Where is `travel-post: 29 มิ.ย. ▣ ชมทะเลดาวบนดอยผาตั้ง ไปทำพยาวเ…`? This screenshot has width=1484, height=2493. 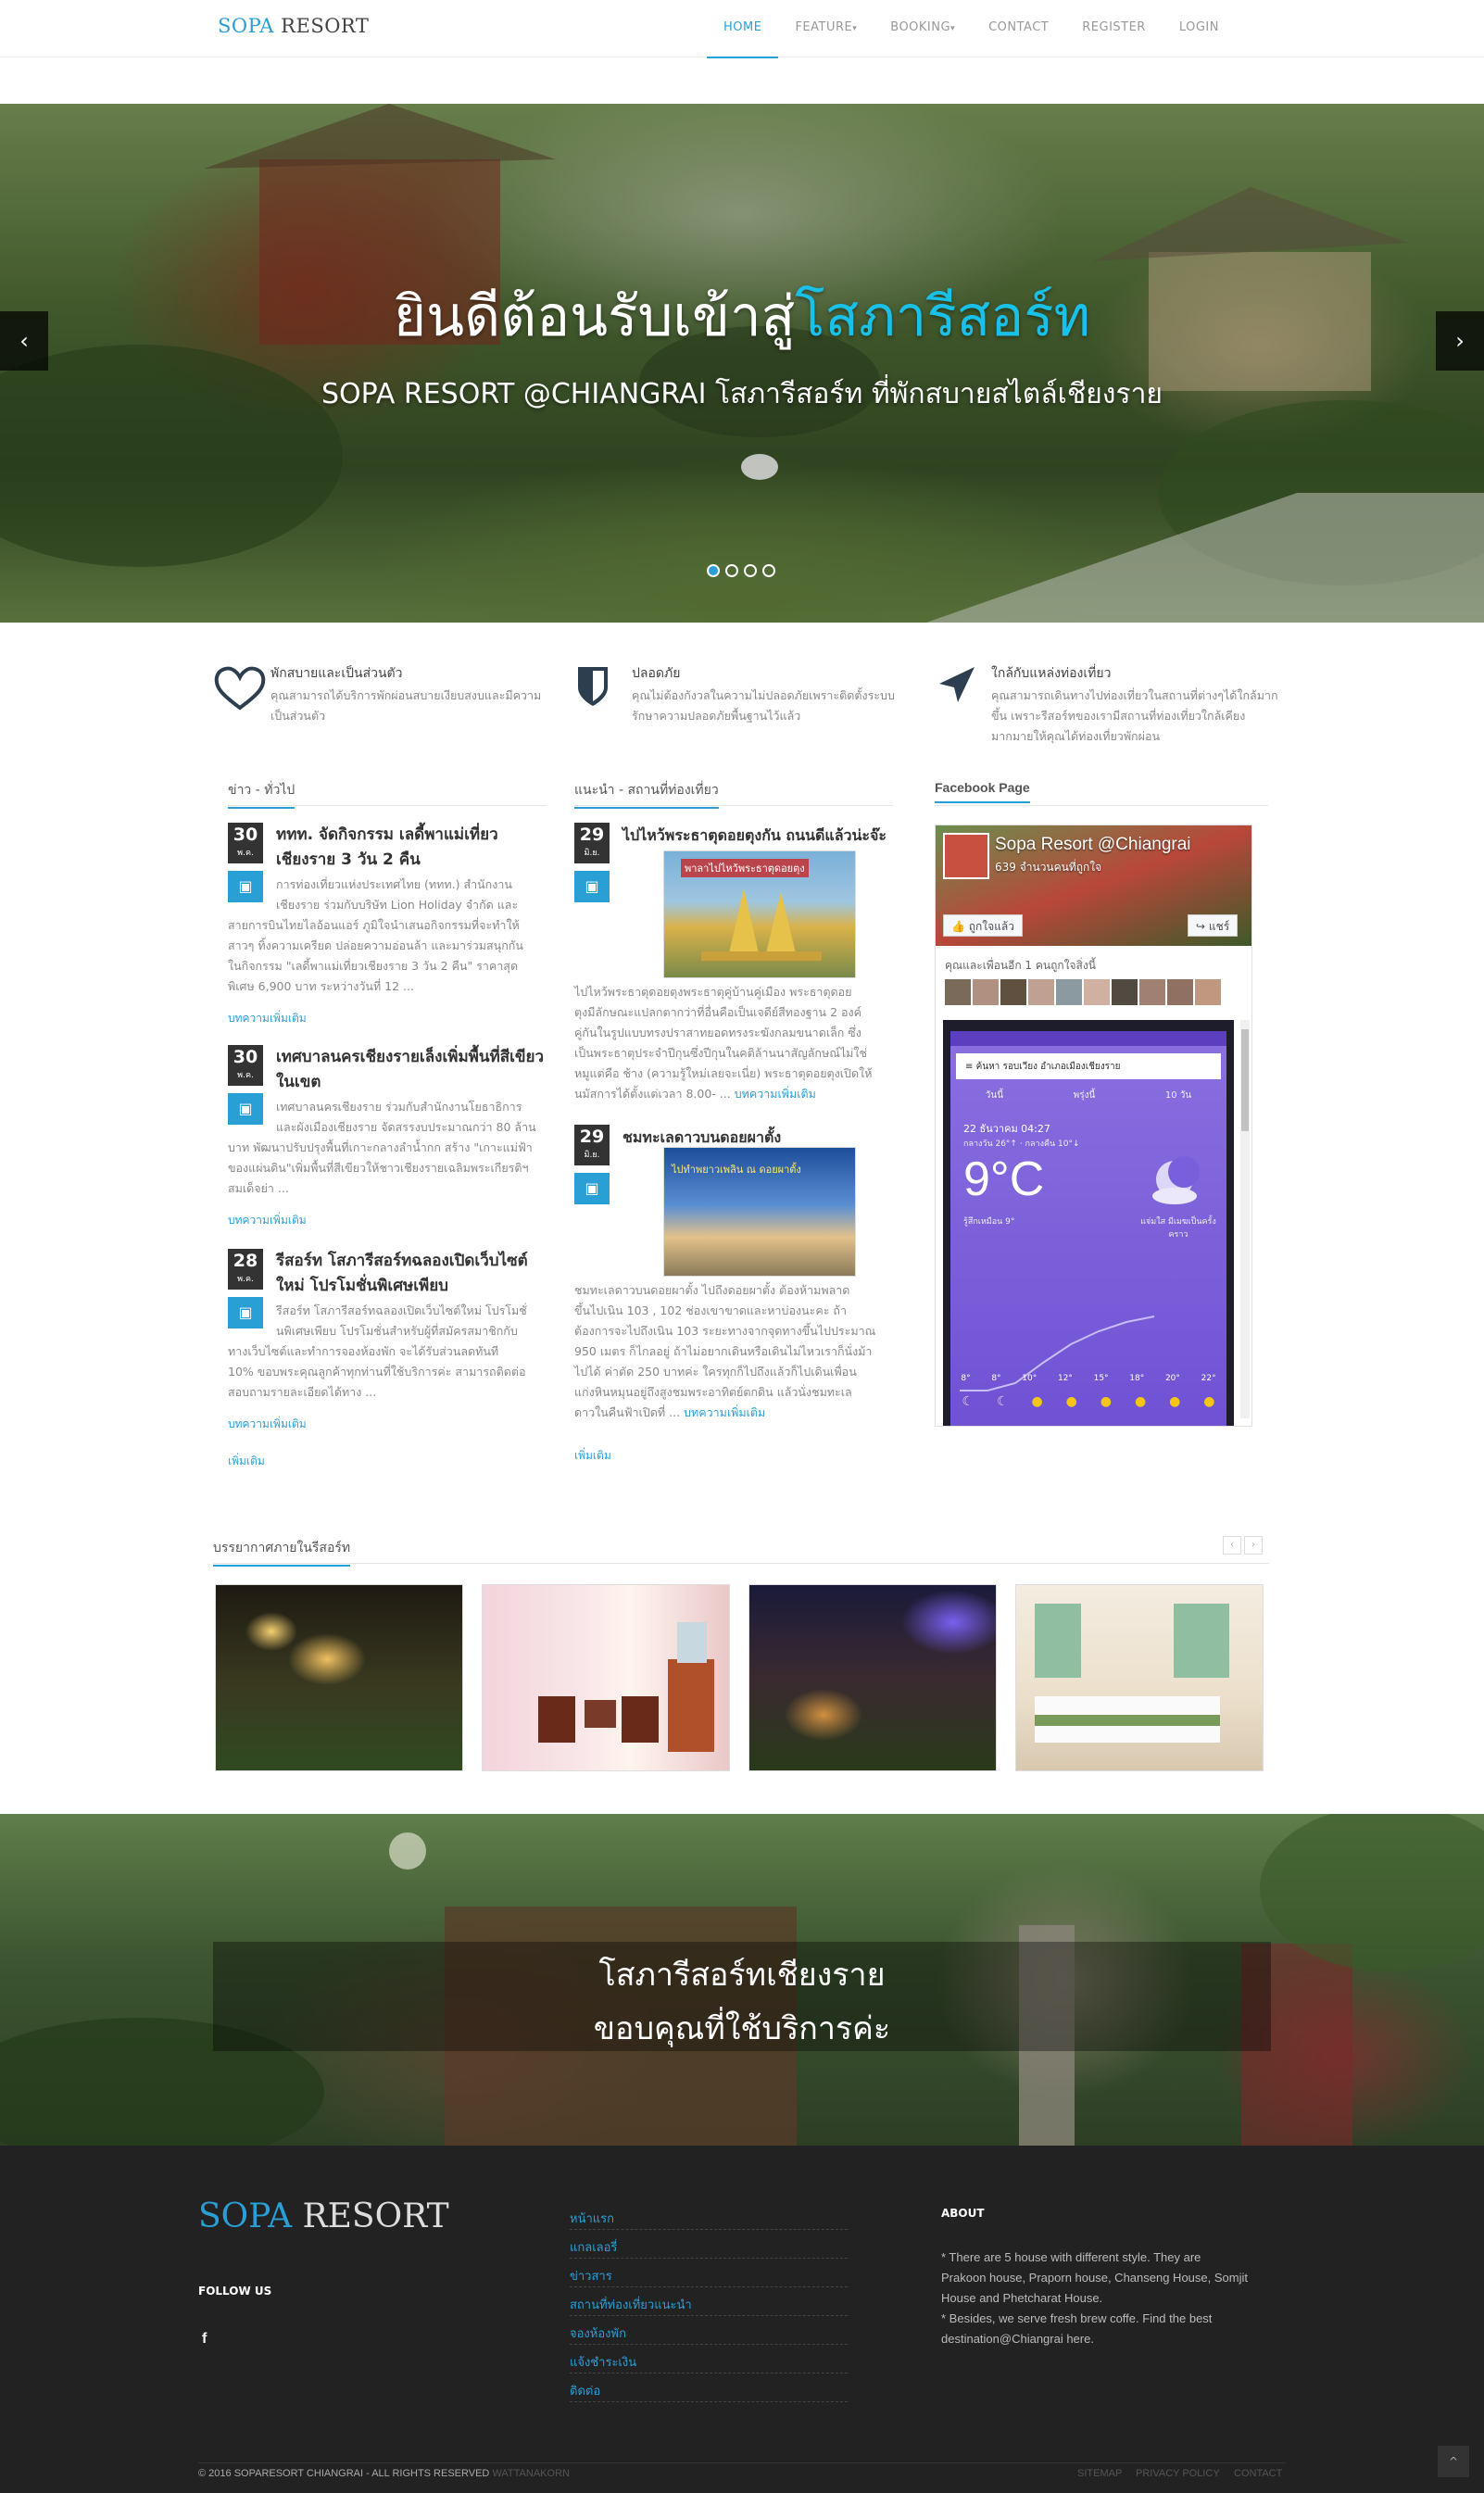 travel-post: 29 มิ.ย. ▣ ชมทะเลดาวบนดอยผาตั้ง ไปทำพยาวเ… is located at coordinates (734, 1277).